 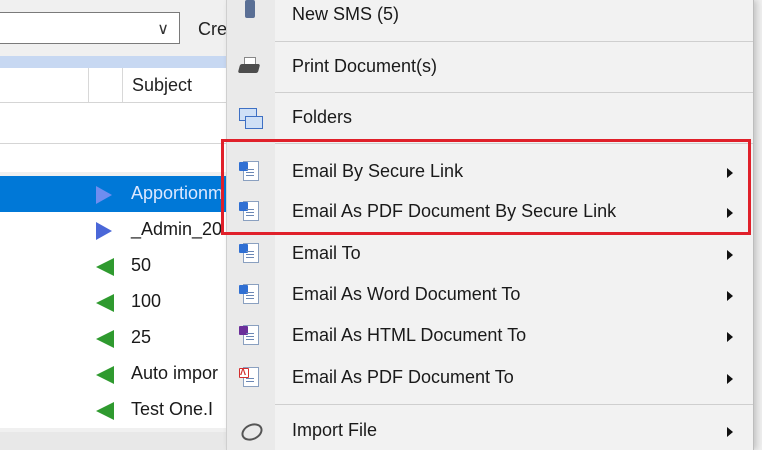 I want to click on menu-item-label: Import File, so click(x=335, y=430).